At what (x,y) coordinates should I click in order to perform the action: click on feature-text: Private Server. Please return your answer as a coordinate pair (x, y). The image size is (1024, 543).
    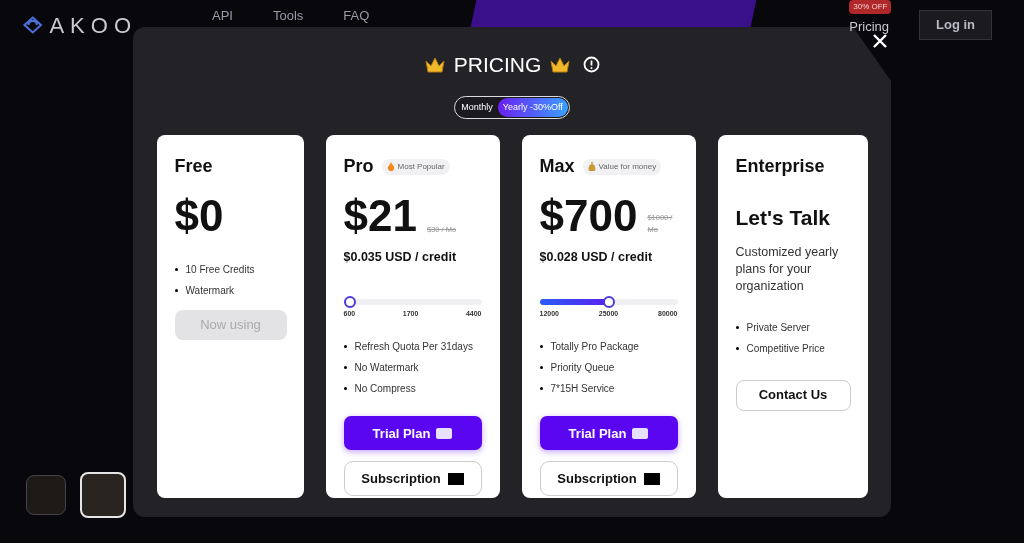
    Looking at the image, I should click on (778, 327).